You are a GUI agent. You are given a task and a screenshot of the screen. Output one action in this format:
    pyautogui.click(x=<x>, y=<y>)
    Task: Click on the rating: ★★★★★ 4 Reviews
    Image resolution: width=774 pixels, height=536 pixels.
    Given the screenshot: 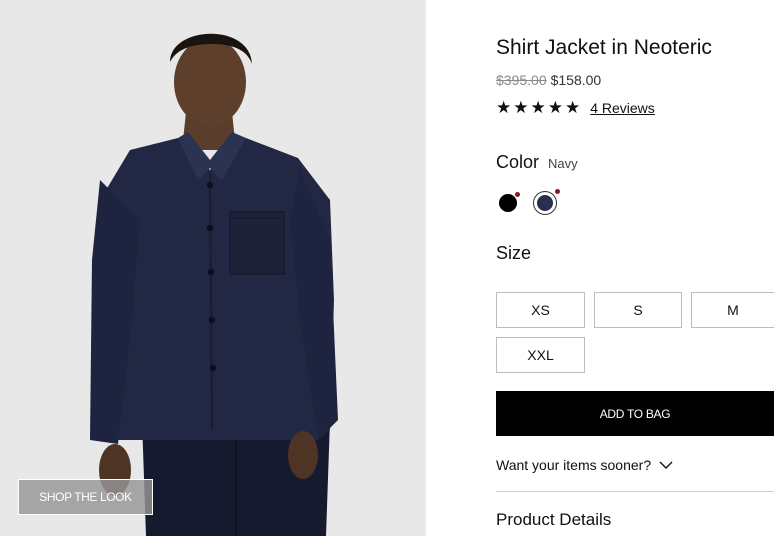 What is the action you would take?
    pyautogui.click(x=575, y=108)
    